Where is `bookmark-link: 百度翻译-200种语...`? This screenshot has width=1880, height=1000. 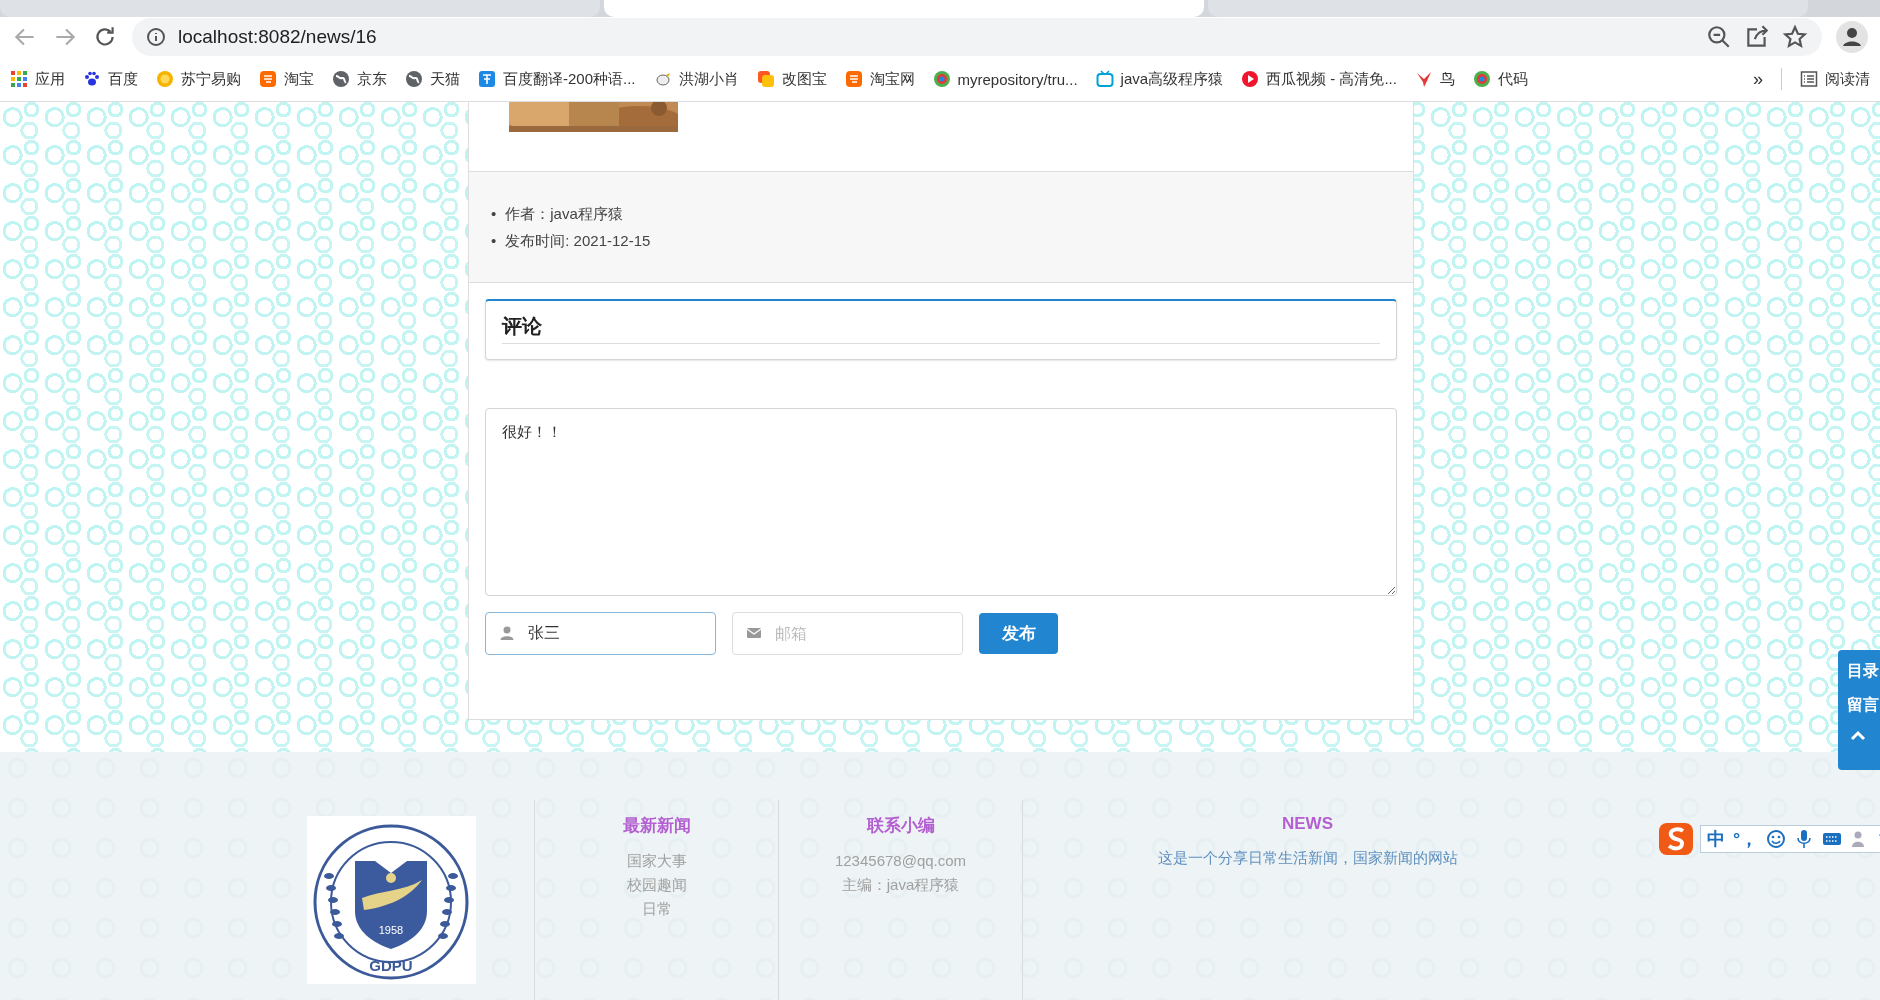
bookmark-link: 百度翻译-200种语... is located at coordinates (557, 79).